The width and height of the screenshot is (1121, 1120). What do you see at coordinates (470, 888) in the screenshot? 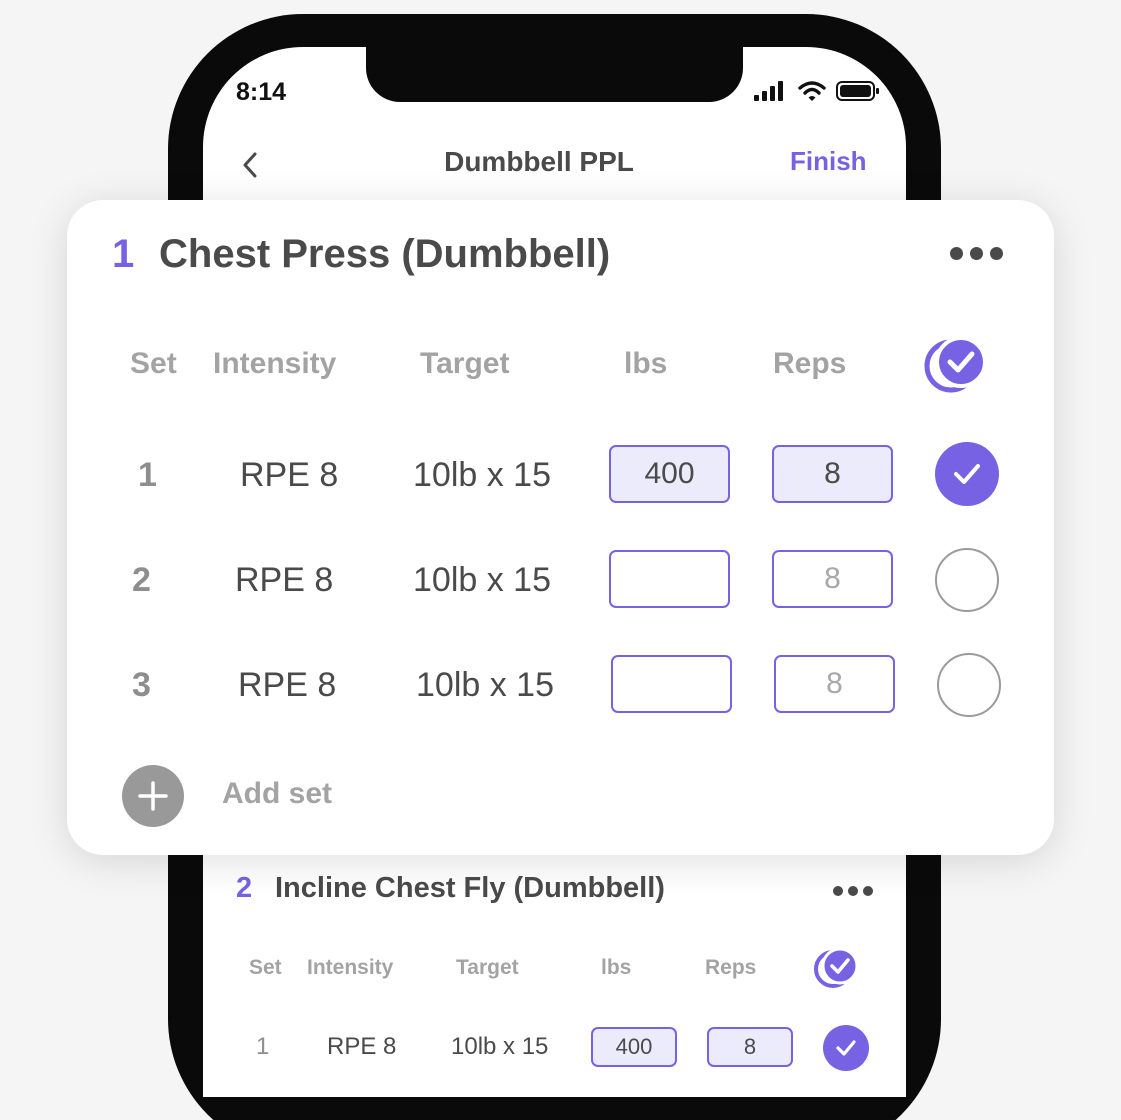
I see `exercise-name: Incline Chest Fly (Dumbbell)` at bounding box center [470, 888].